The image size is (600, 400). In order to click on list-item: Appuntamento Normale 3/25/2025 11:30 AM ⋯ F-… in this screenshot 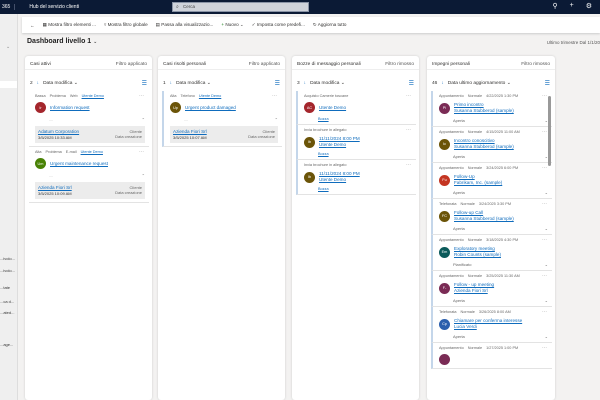, I will do `click(491, 289)`.